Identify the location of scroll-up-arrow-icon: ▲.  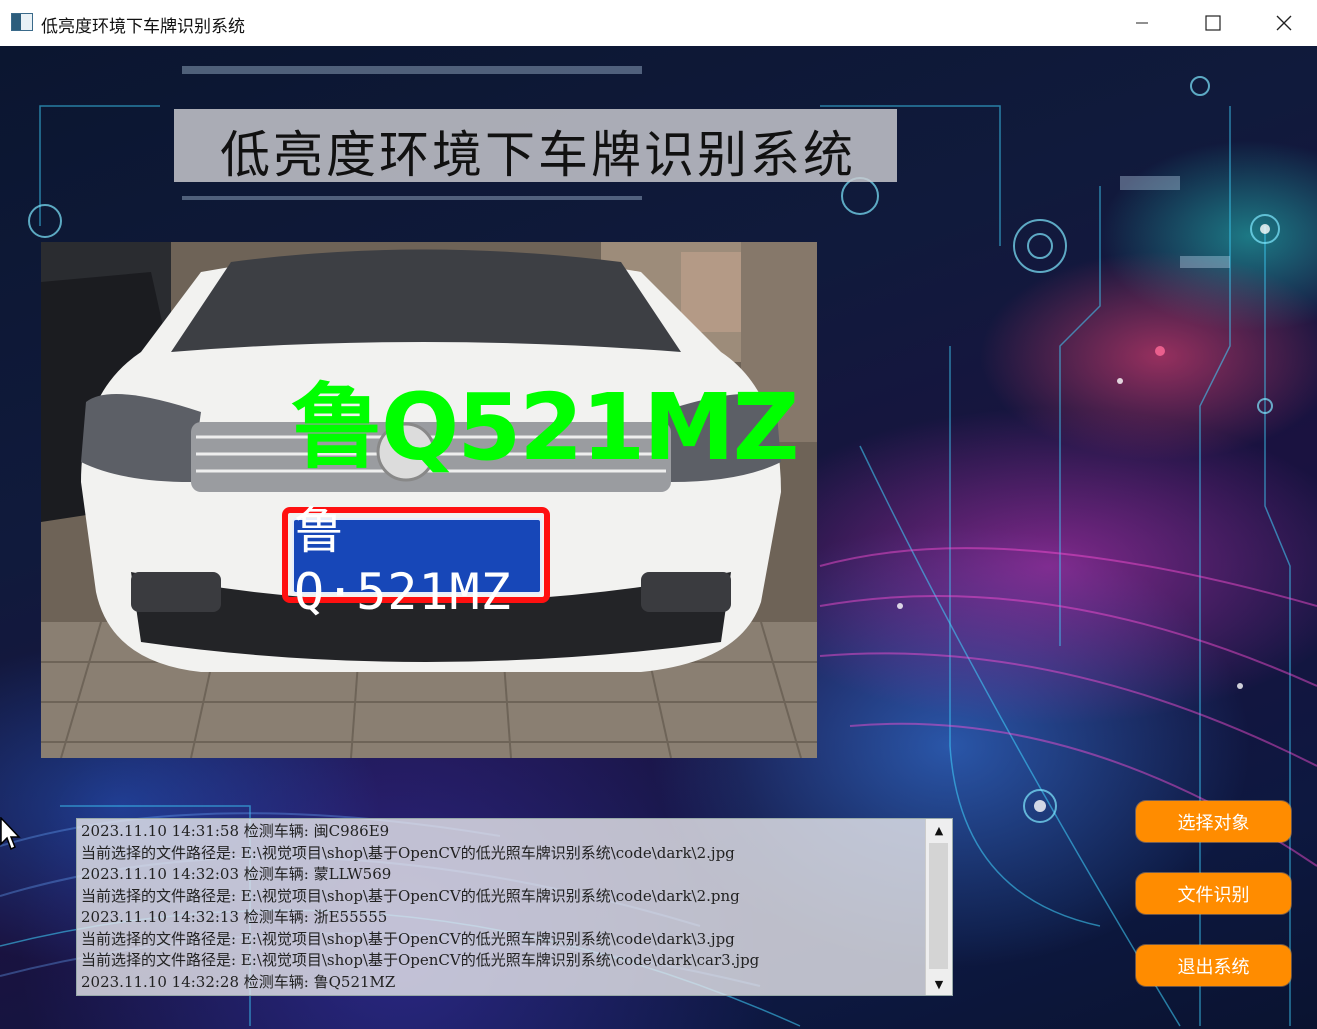
(939, 830).